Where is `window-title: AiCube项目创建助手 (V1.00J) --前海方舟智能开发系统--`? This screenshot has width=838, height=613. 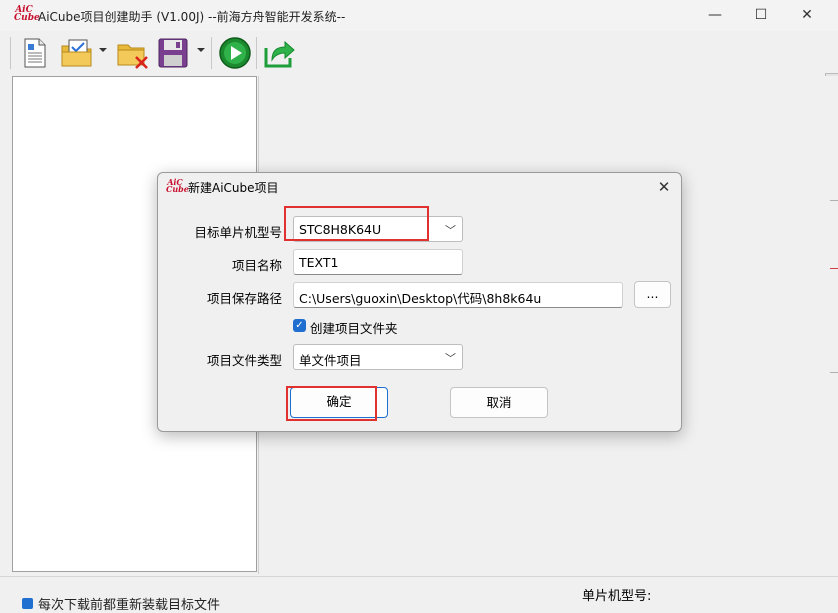 window-title: AiCube项目创建助手 (V1.00J) --前海方舟智能开发系统-- is located at coordinates (192, 17).